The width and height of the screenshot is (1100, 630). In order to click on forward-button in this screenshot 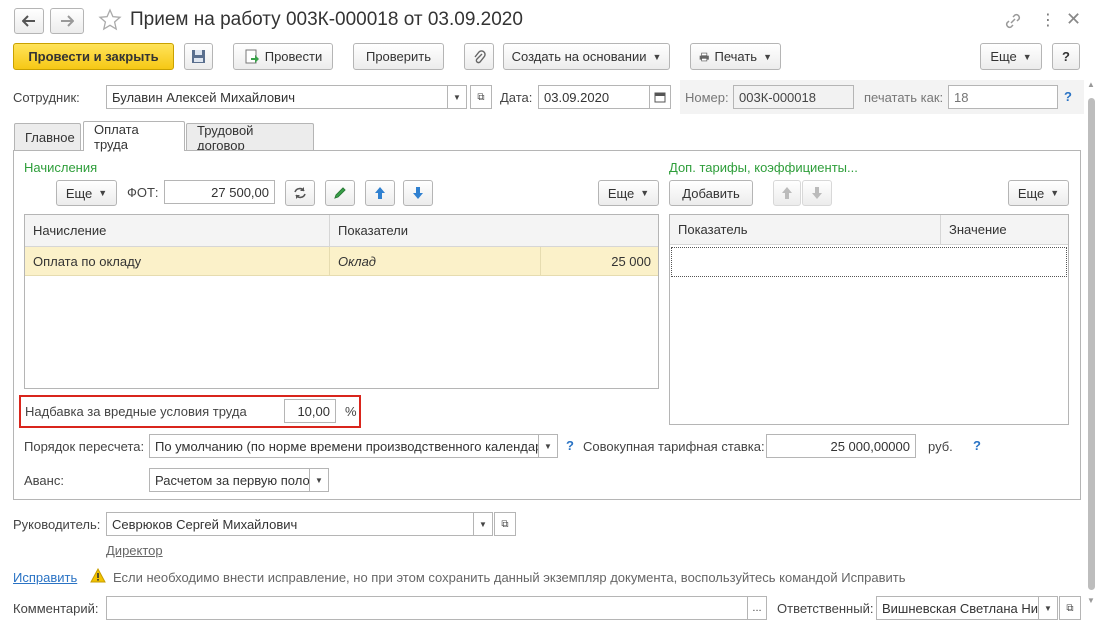, I will do `click(67, 21)`.